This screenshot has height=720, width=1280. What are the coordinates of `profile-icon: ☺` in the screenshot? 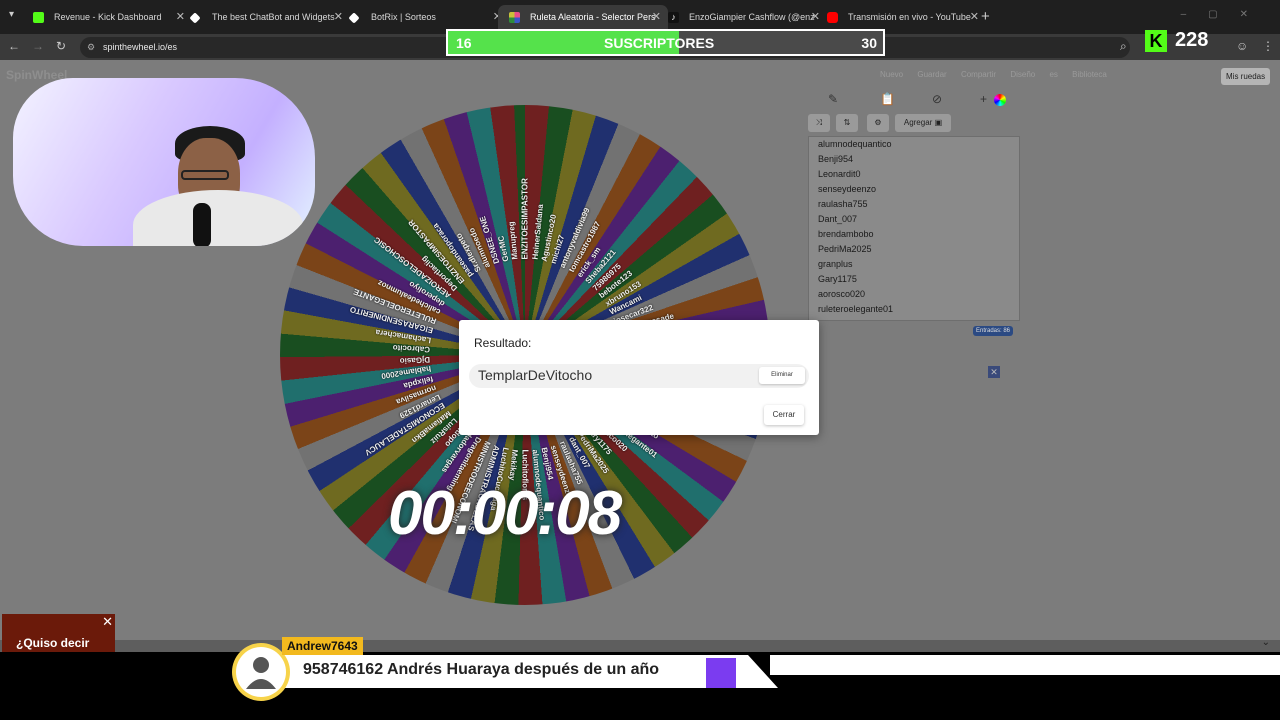 It's located at (1242, 46).